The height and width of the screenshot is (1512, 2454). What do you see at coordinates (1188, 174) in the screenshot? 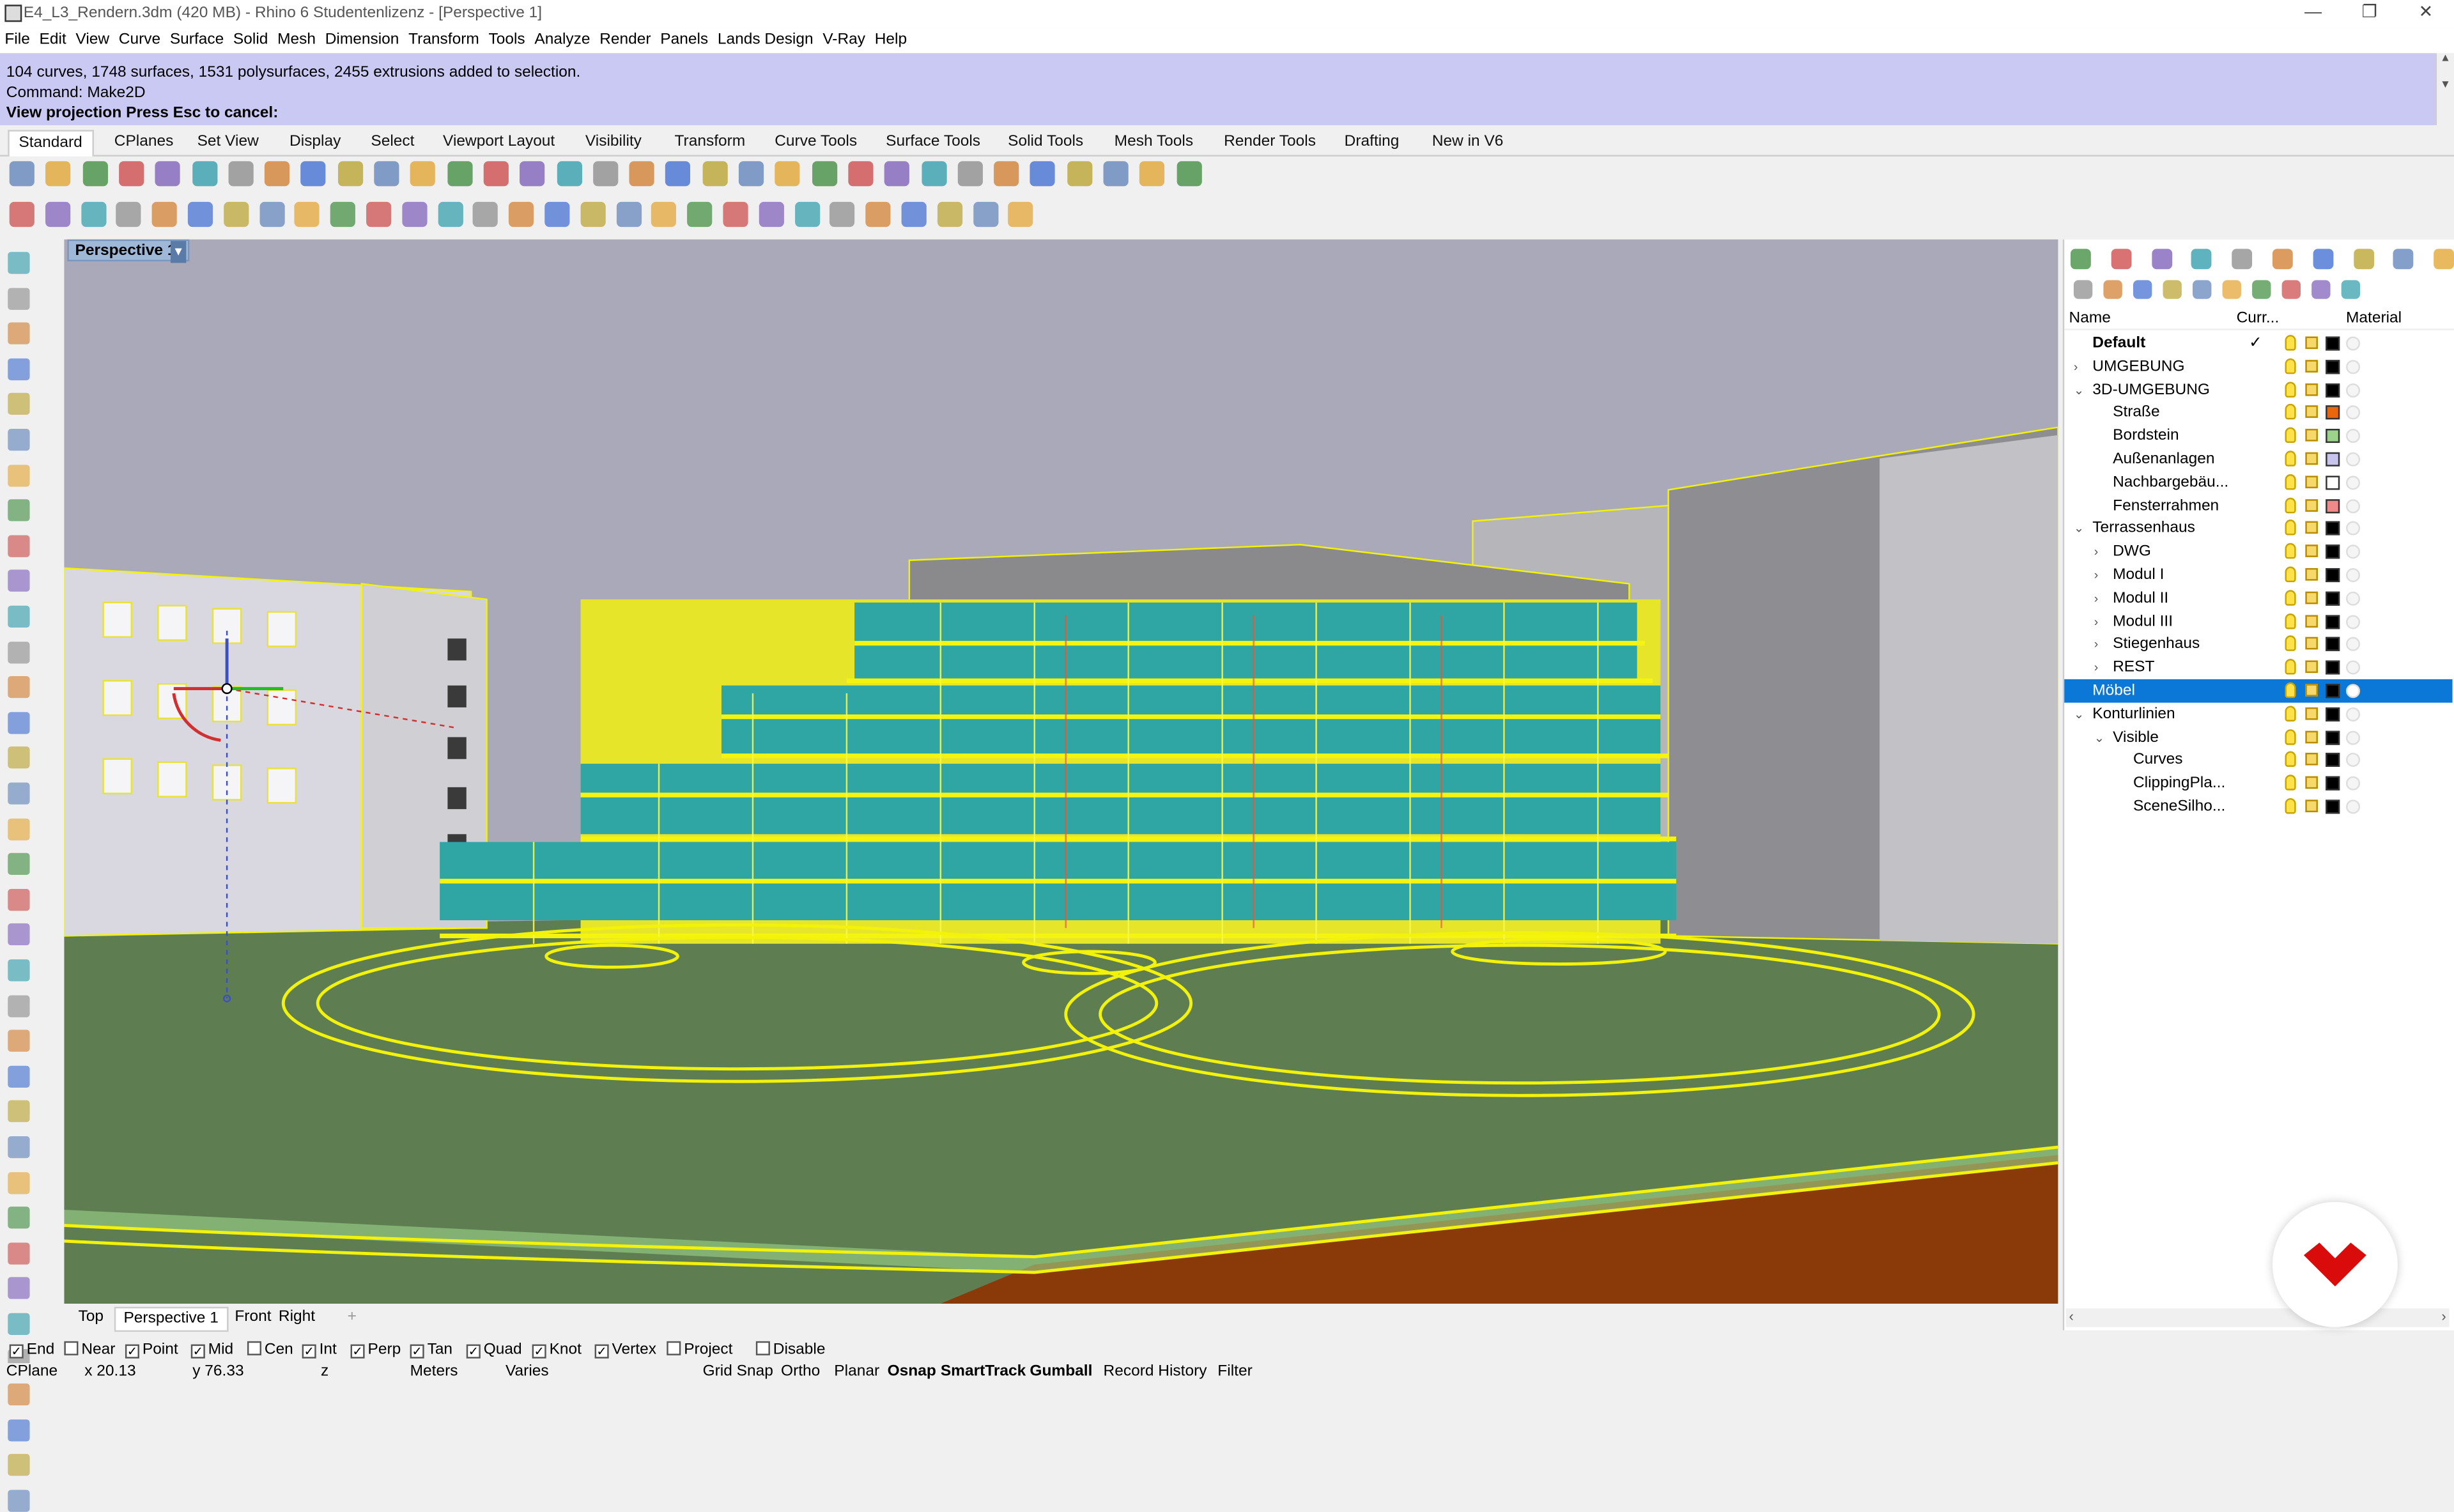
I see `help-icon` at bounding box center [1188, 174].